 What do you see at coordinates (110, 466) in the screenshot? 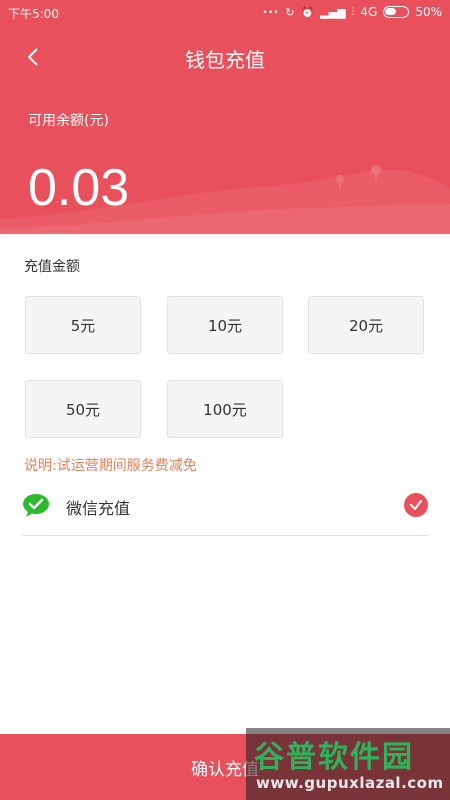
I see `service-fee-note: 说明:试运营期间服务费减免` at bounding box center [110, 466].